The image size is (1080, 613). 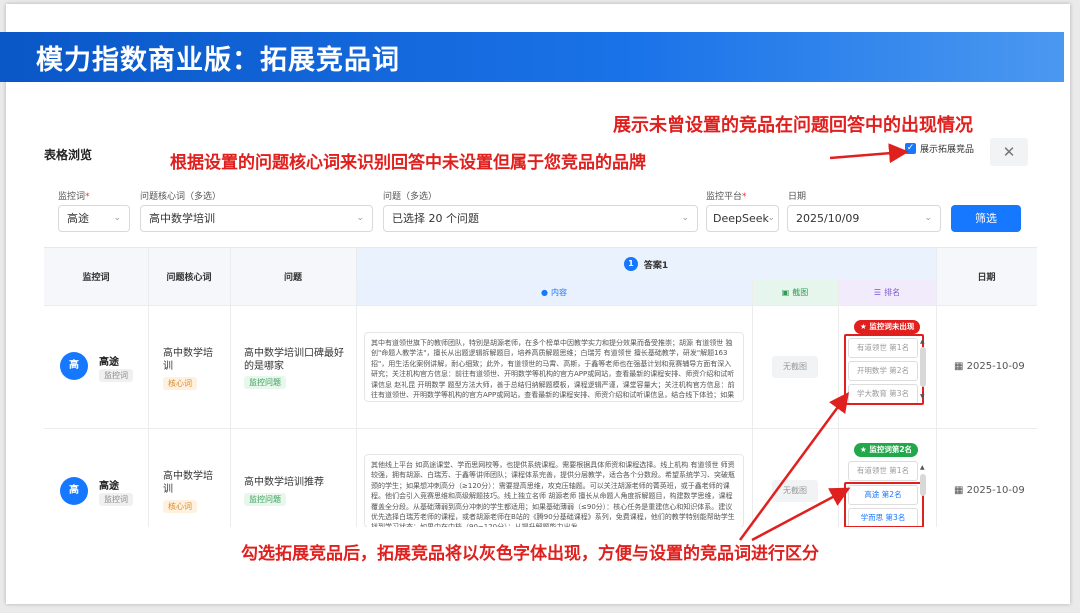 I want to click on date-label: 日期, so click(x=797, y=197).